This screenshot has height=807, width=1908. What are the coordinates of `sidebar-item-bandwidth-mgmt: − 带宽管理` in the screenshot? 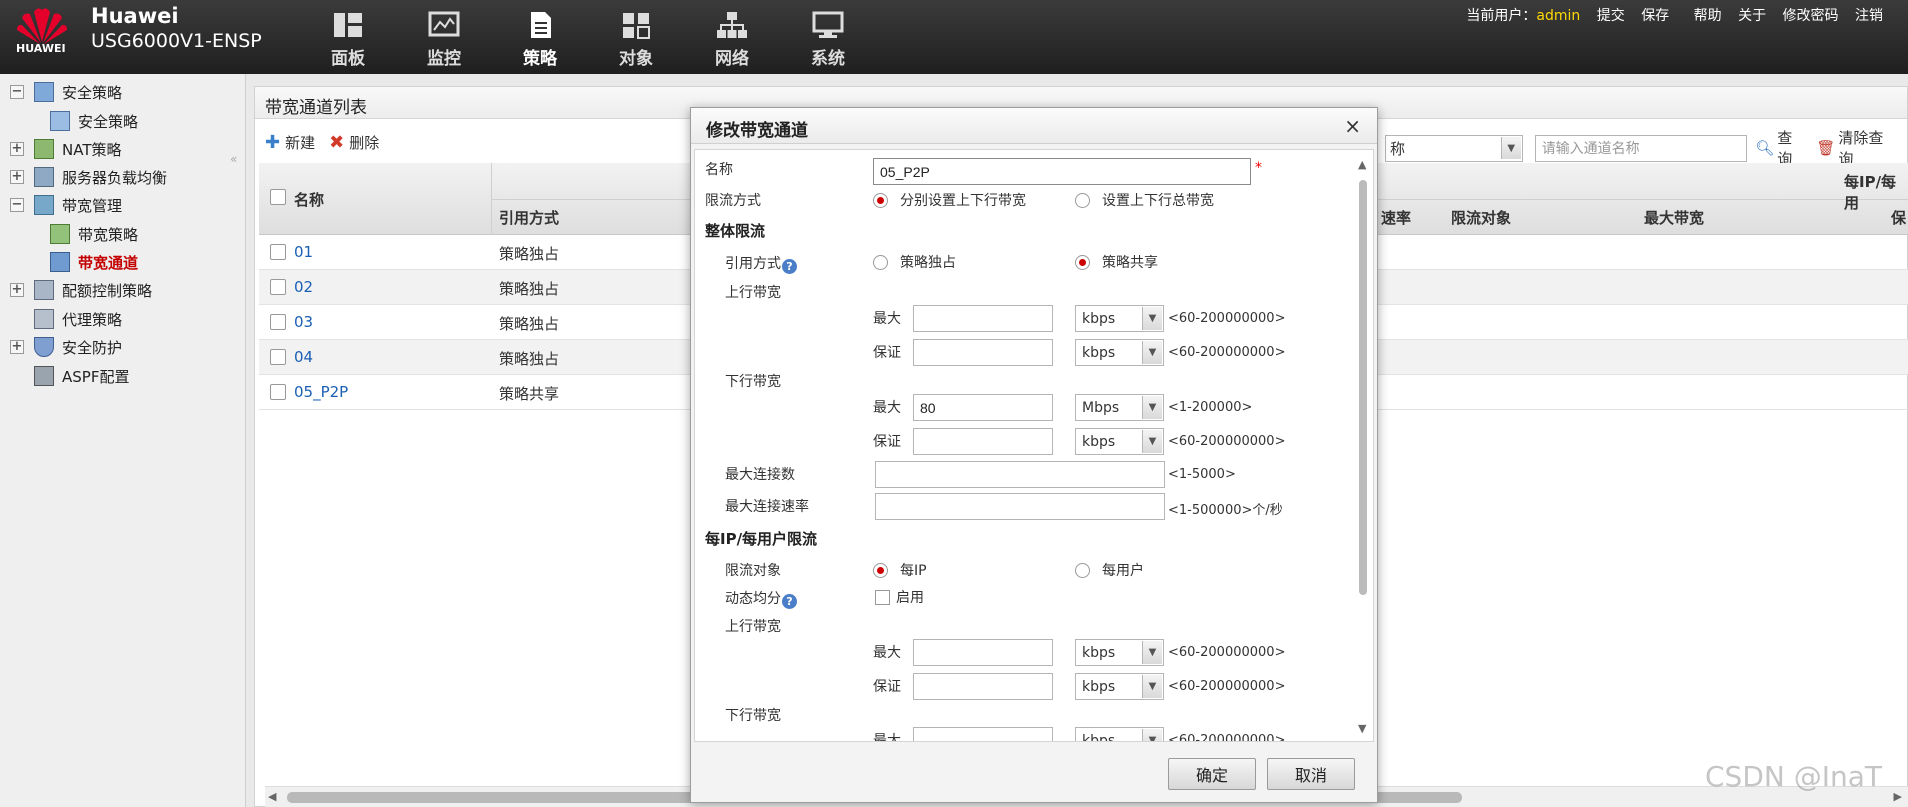 It's located at (66, 205).